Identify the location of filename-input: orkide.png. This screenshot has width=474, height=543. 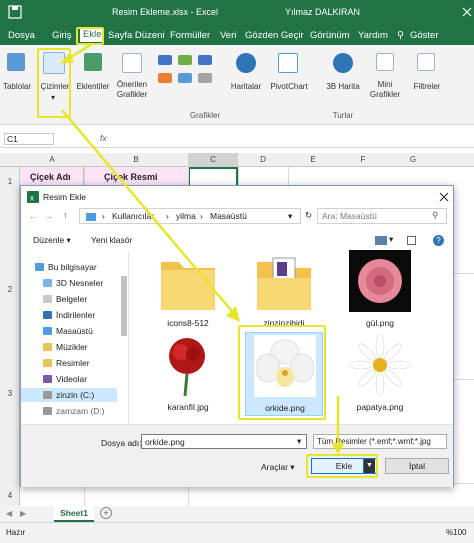
(224, 441).